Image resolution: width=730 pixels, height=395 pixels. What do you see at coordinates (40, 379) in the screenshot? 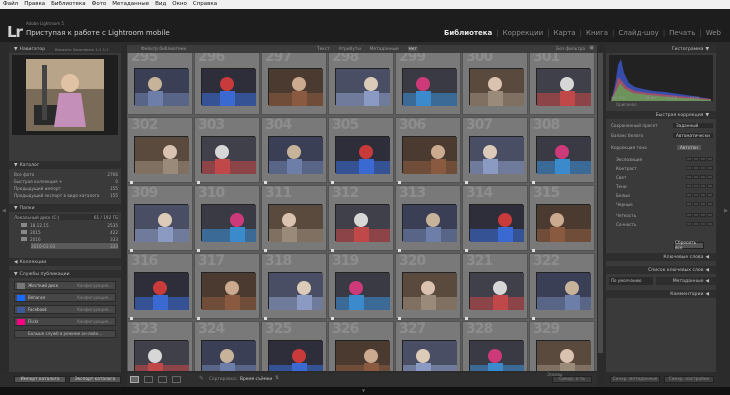
I see `import-catalog-button: Импорт каталога` at bounding box center [40, 379].